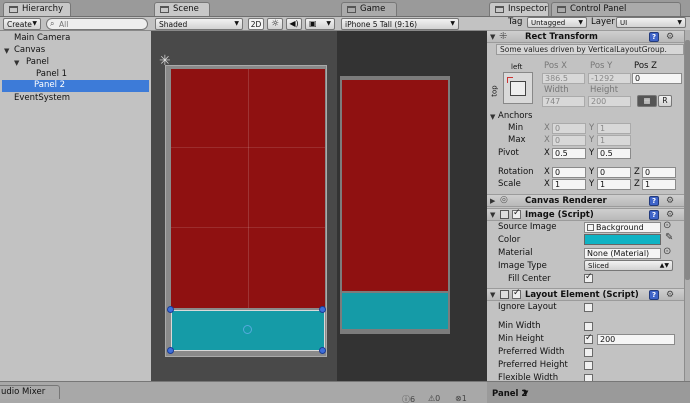 This screenshot has height=403, width=690. Describe the element at coordinates (170, 350) in the screenshot. I see `resize-handle-bl` at that location.